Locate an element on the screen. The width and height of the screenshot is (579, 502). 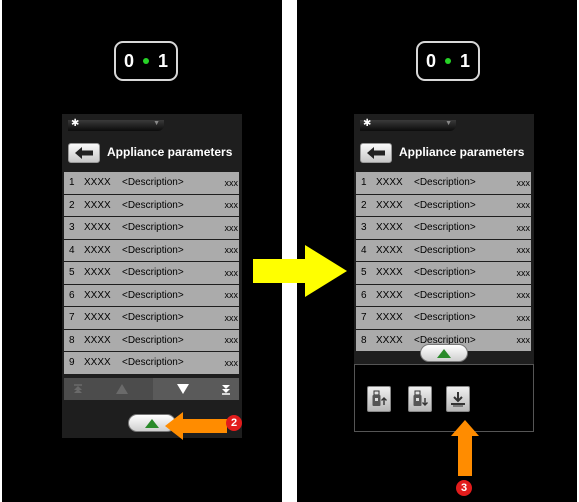
off-label: 0 is located at coordinates (128, 60).